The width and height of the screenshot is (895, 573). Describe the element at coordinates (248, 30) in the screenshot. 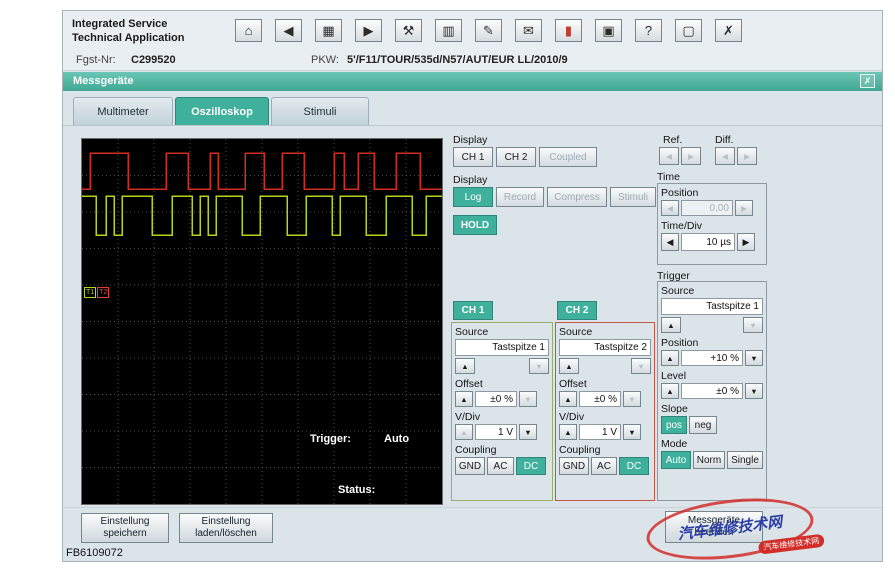

I see `home-button: ⌂` at that location.